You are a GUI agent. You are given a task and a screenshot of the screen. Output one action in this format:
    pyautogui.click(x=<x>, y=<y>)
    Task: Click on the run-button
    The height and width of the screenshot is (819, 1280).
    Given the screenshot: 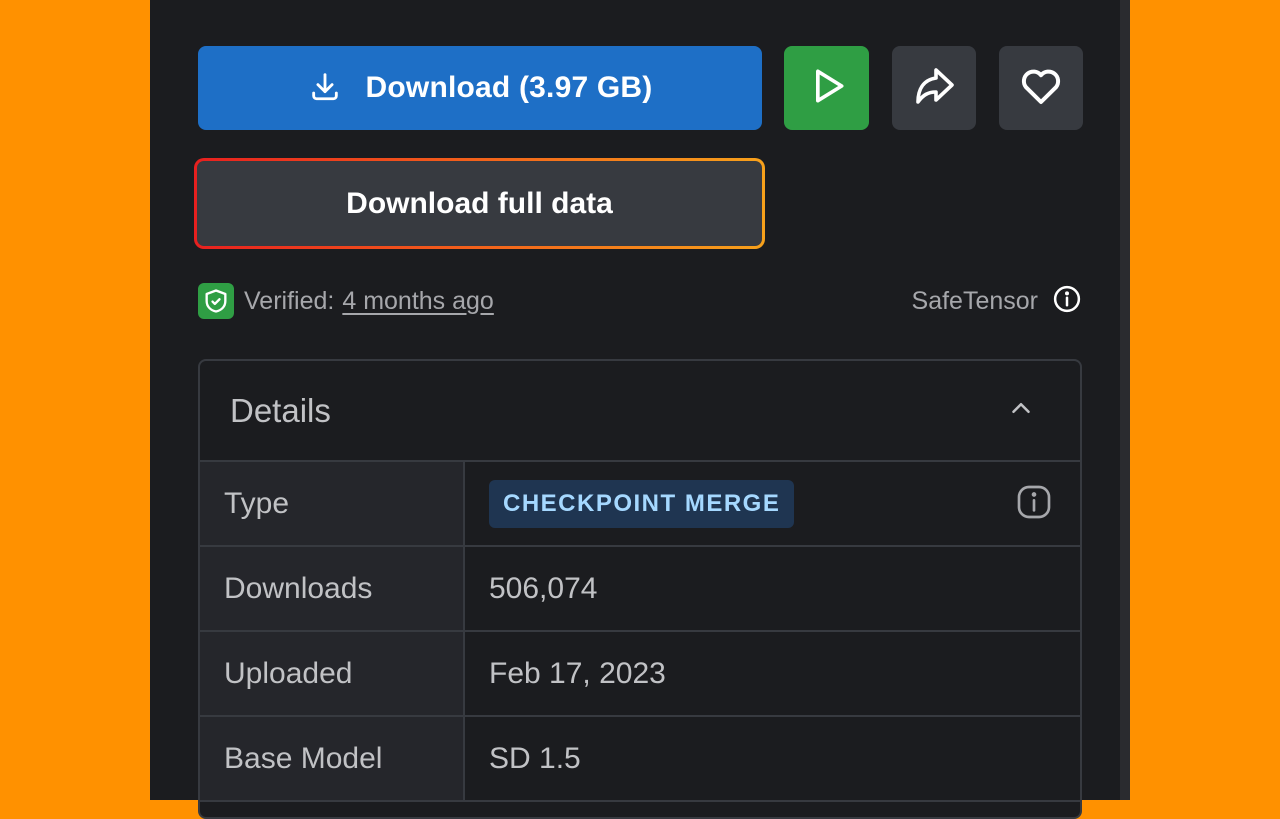 What is the action you would take?
    pyautogui.click(x=826, y=88)
    